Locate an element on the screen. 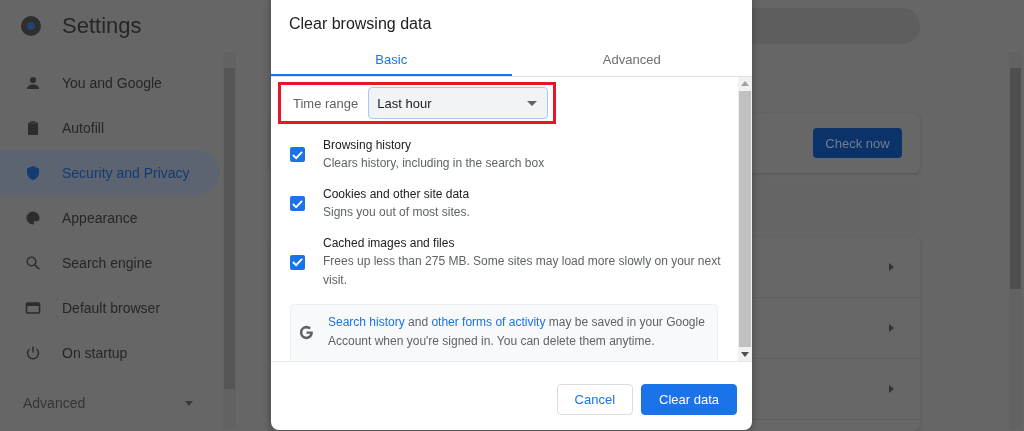 Image resolution: width=1024 pixels, height=431 pixels. option-description: Clears history, including in the search box is located at coordinates (434, 163).